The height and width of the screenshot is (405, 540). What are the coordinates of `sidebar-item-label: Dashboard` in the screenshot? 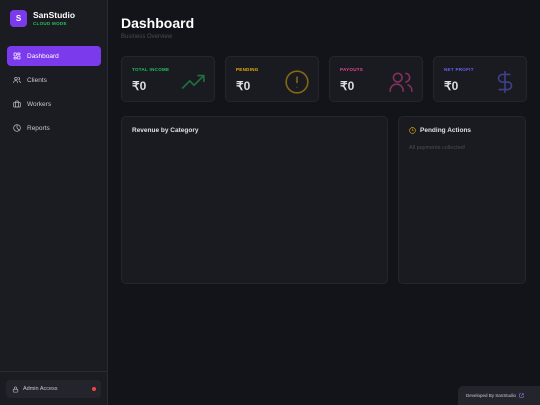 It's located at (43, 56).